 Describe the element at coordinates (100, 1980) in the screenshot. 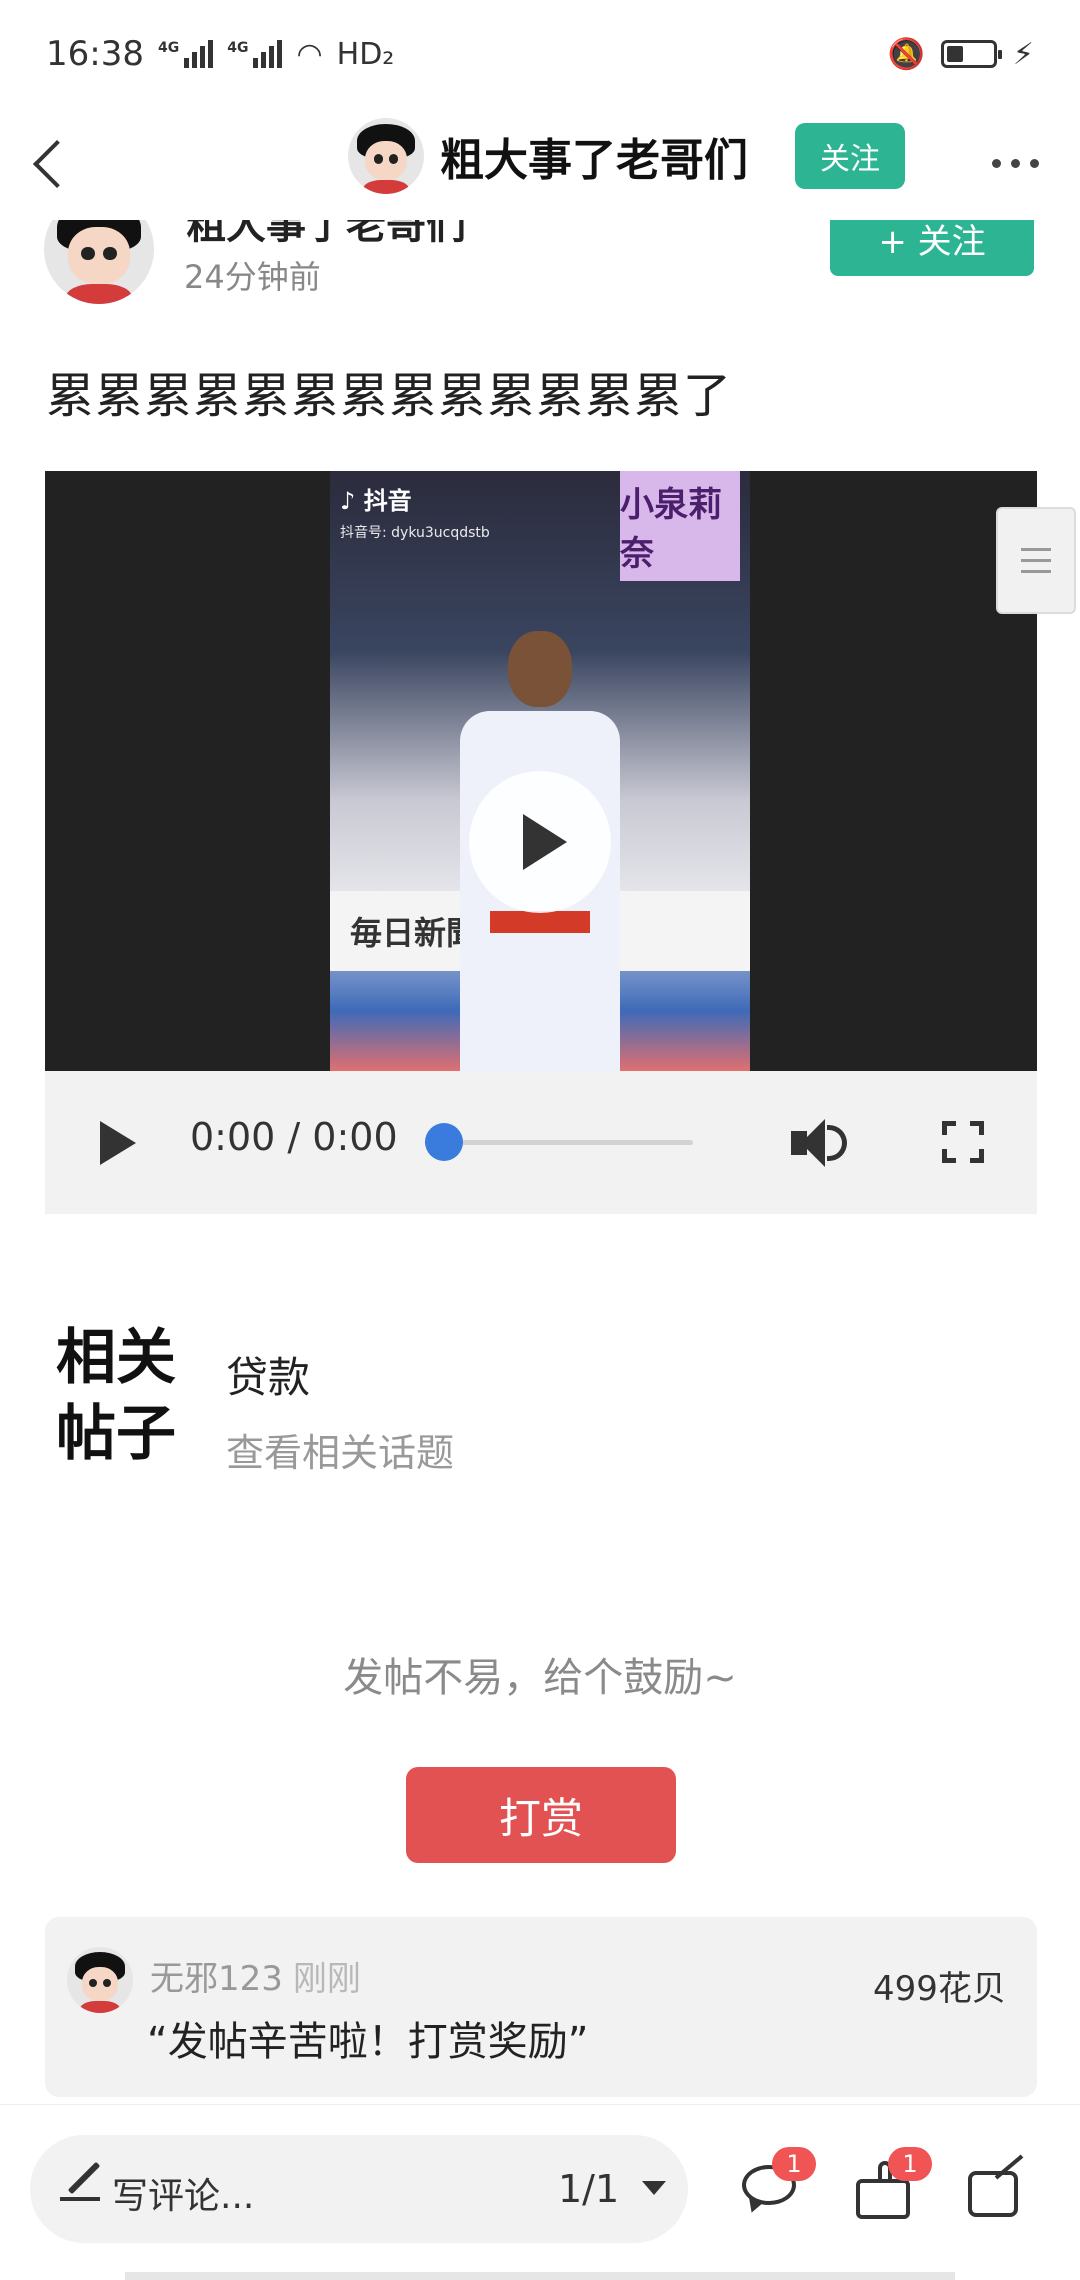

I see `tipper-avatar` at that location.